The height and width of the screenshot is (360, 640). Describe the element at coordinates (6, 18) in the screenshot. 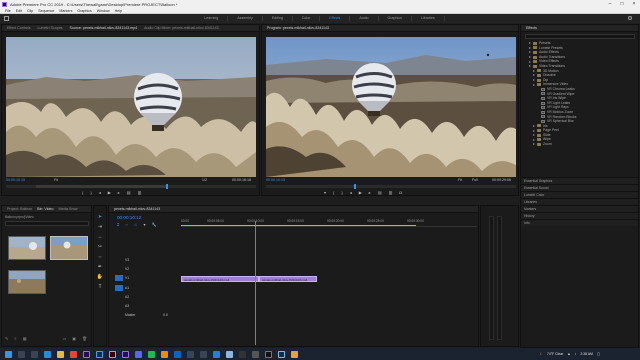

I see `home-icon` at that location.